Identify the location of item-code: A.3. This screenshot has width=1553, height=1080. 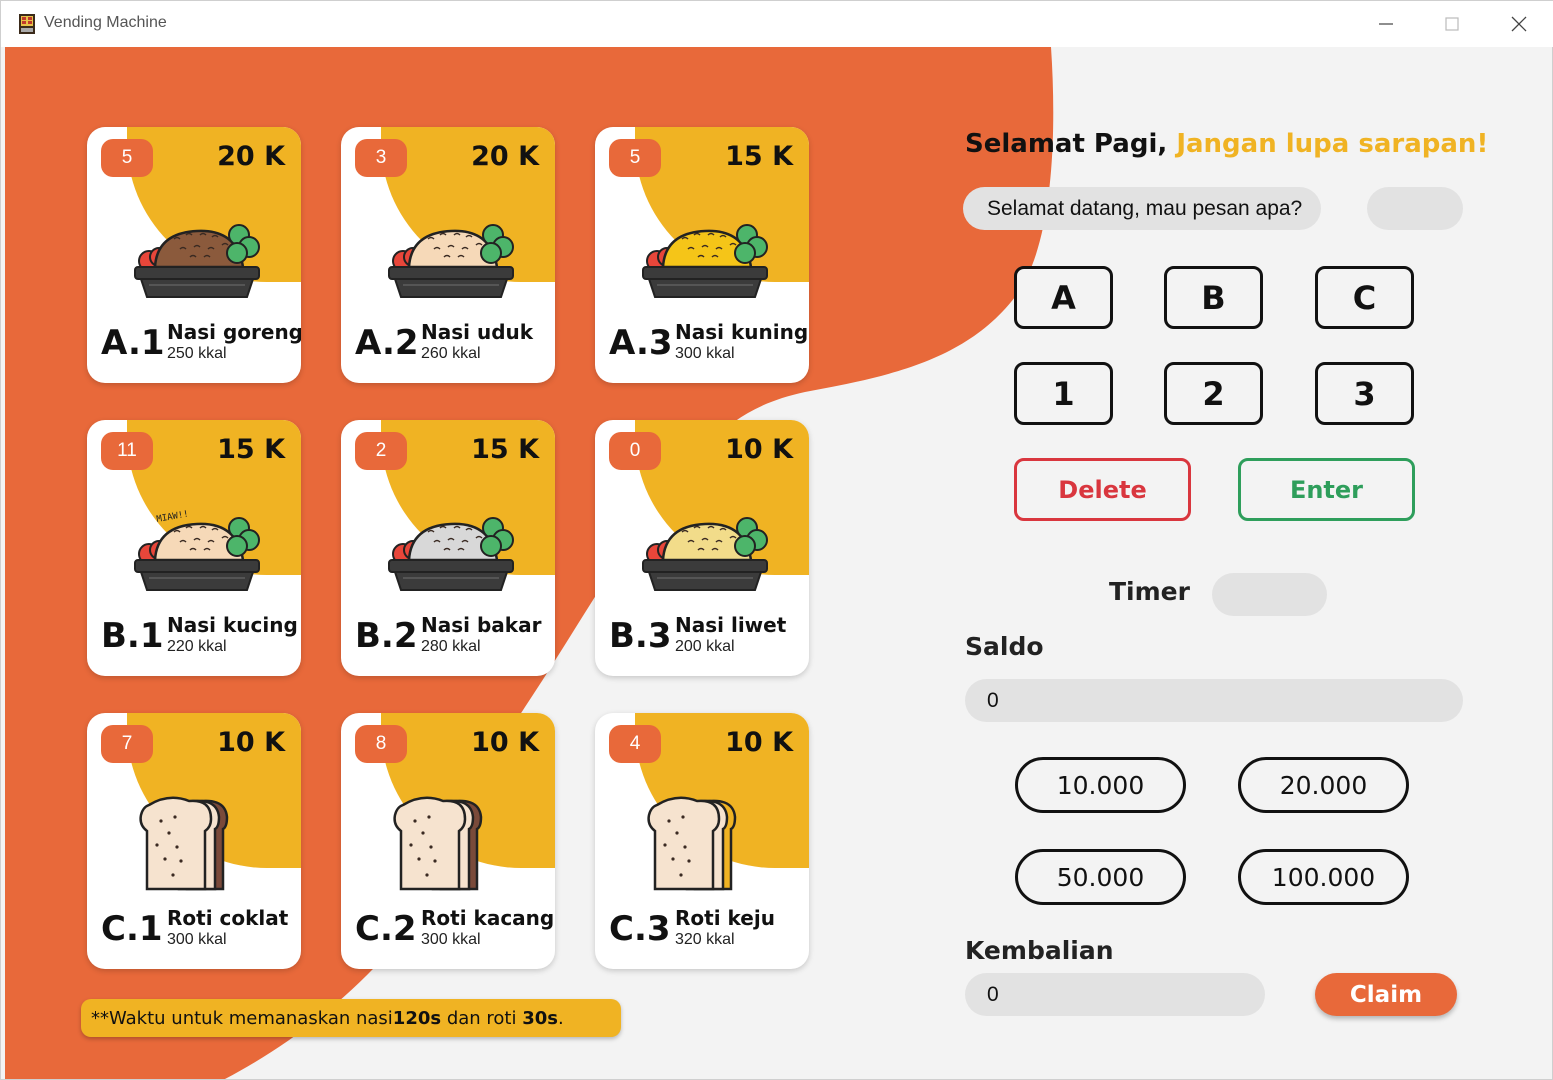
(641, 343).